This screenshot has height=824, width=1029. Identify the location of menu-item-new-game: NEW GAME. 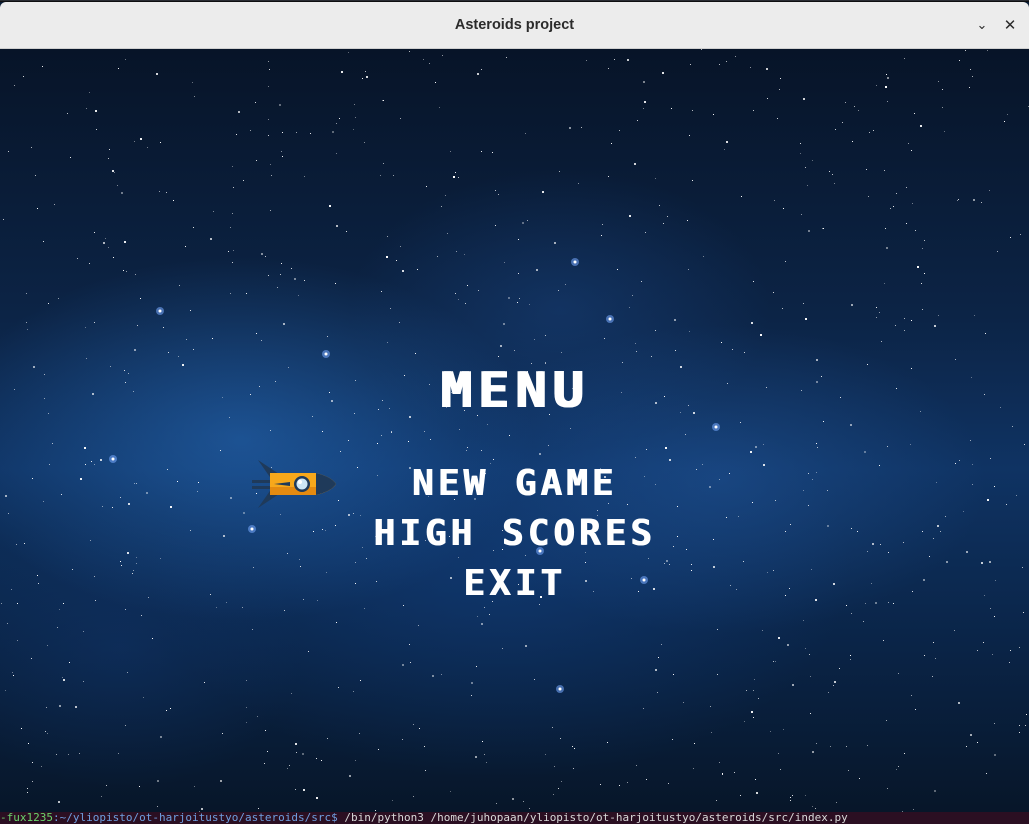
(514, 483).